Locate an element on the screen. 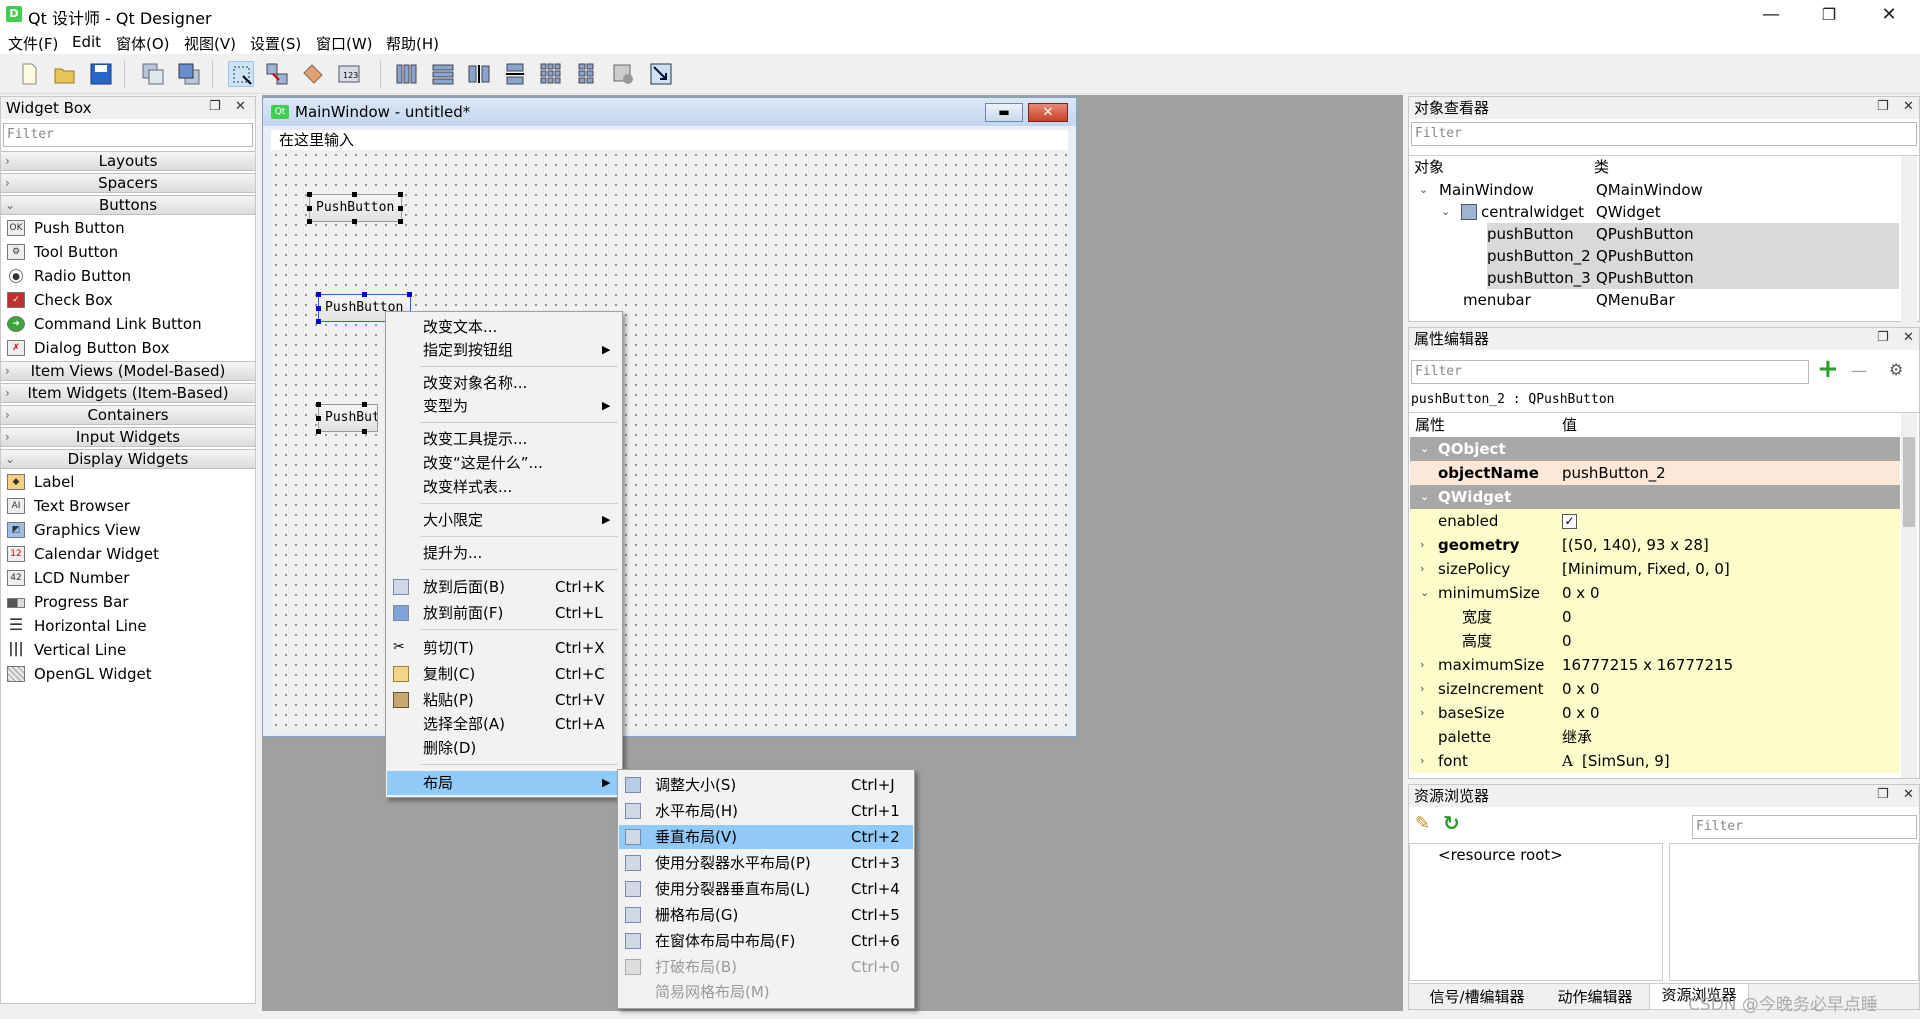  widget-horizontal-line: ☰ Horizontal Line is located at coordinates (77, 626).